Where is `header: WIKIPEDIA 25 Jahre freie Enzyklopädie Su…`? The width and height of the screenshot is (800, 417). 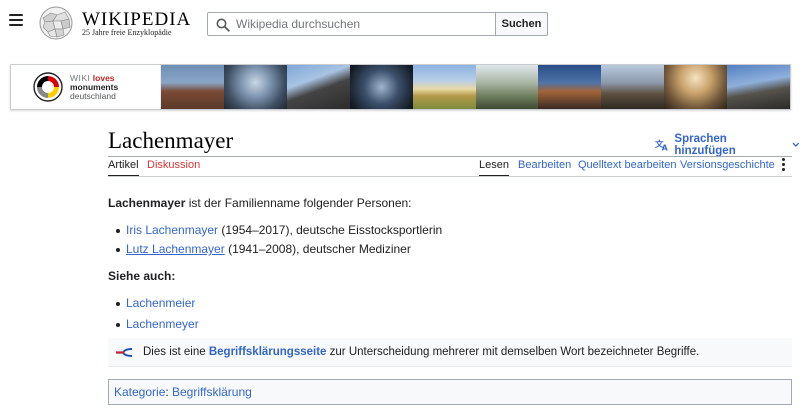
header: WIKIPEDIA 25 Jahre freie Enzyklopädie Su… is located at coordinates (400, 25).